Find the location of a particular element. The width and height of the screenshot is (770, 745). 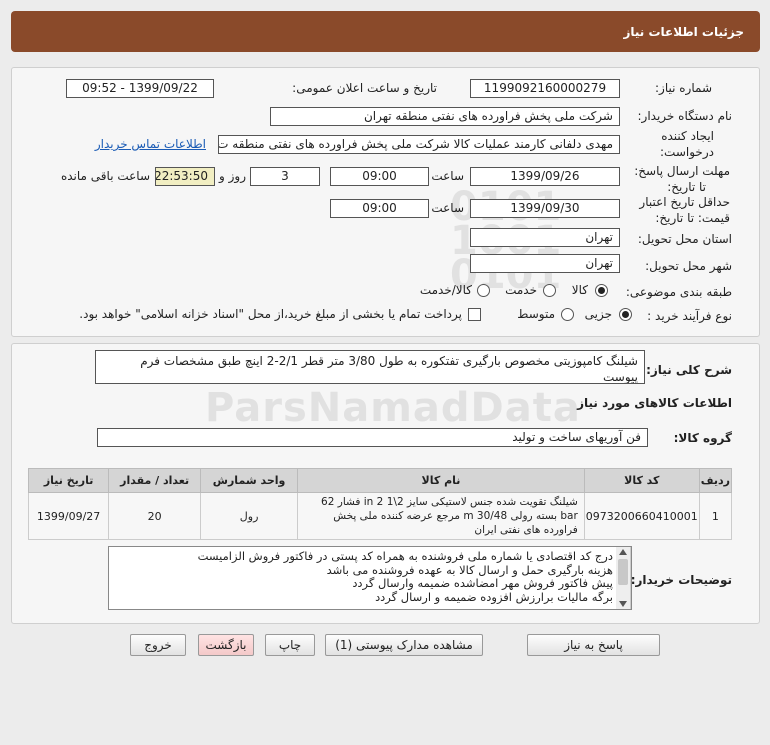

page-header: جزئیات اطلاعات نیاز is located at coordinates (385, 31).